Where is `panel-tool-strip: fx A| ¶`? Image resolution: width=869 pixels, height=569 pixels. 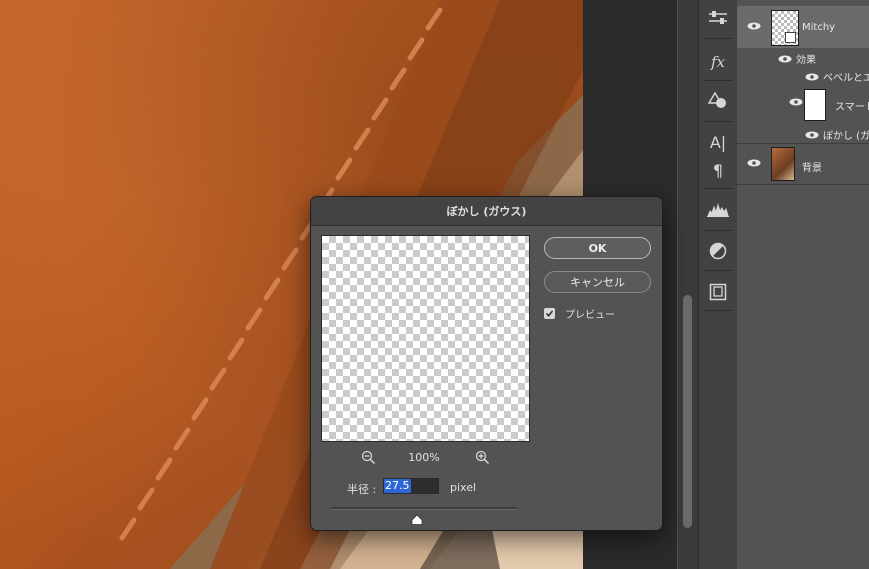
panel-tool-strip: fx A| ¶ is located at coordinates (718, 284).